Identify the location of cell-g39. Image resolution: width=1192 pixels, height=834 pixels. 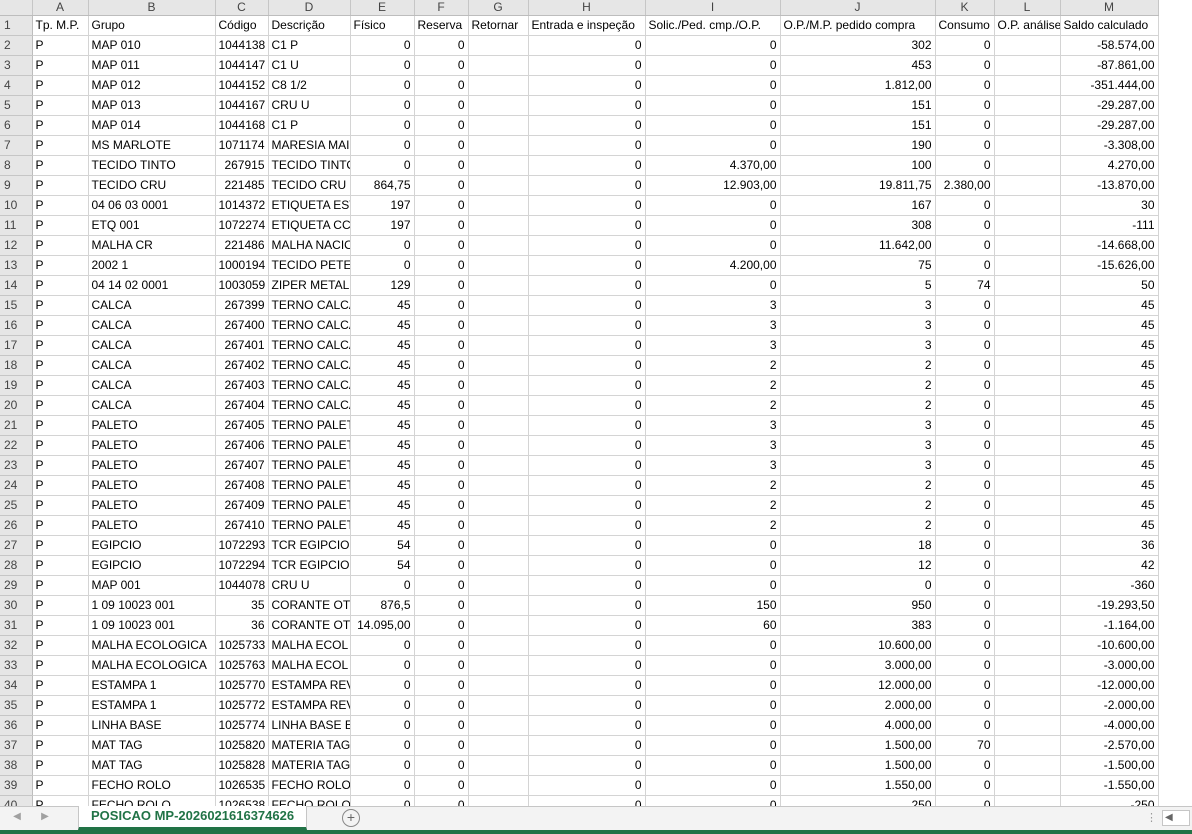
(498, 785).